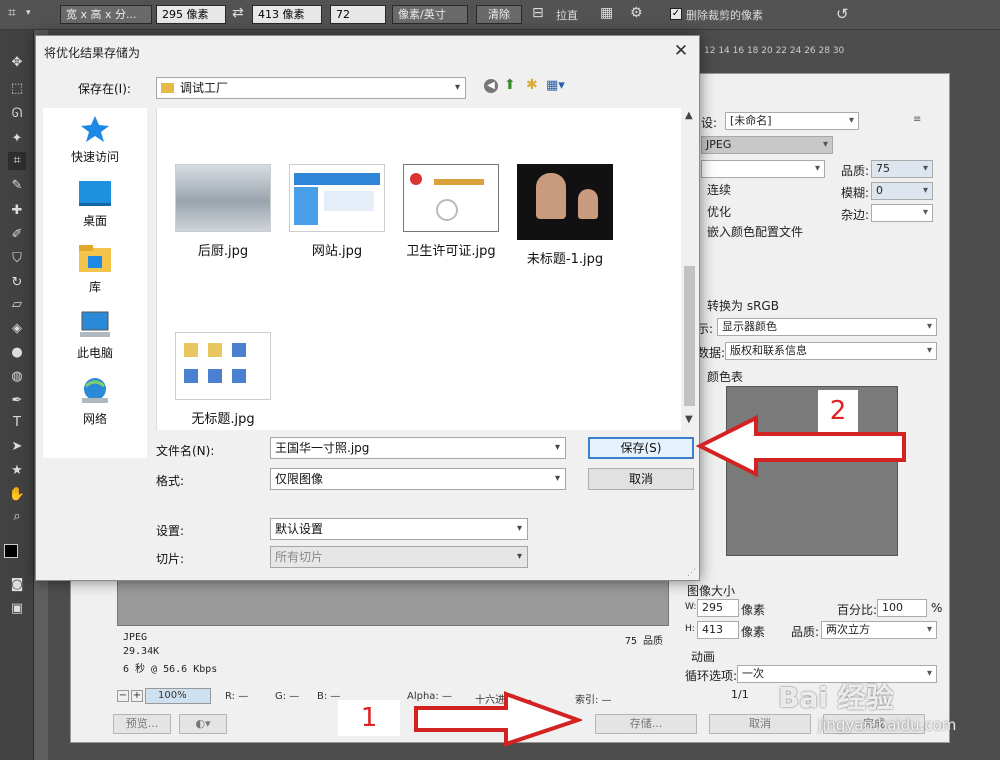 The height and width of the screenshot is (760, 1000). Describe the element at coordinates (223, 211) in the screenshot. I see `file-item: 后厨.jpg` at that location.